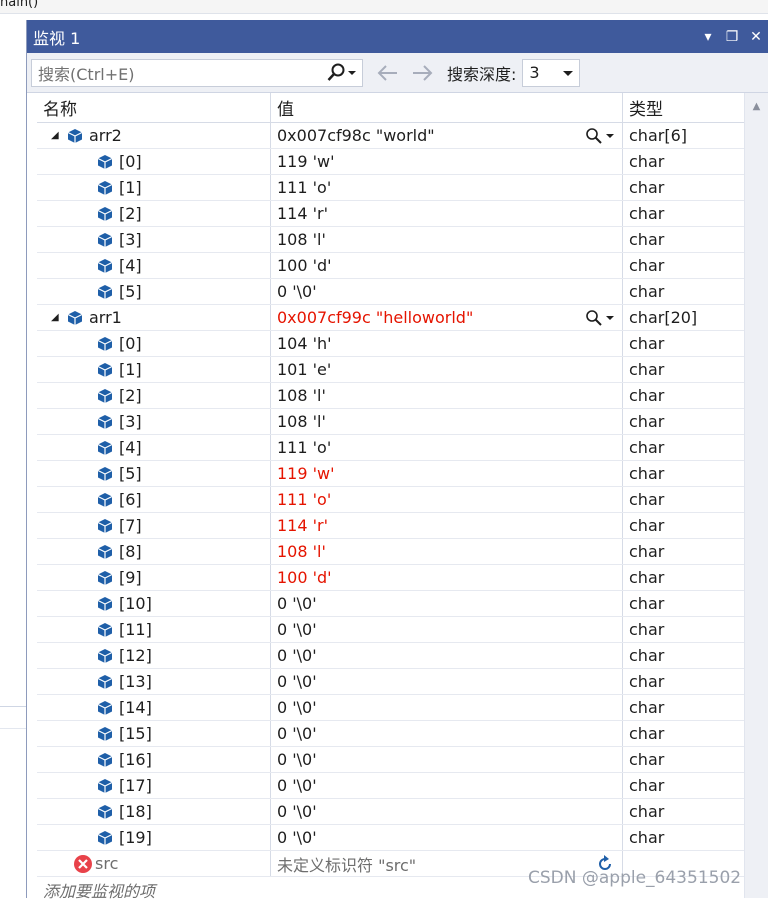 This screenshot has width=768, height=903. What do you see at coordinates (391, 604) in the screenshot?
I see `watch-row-element: [10] 0 '\0' char` at bounding box center [391, 604].